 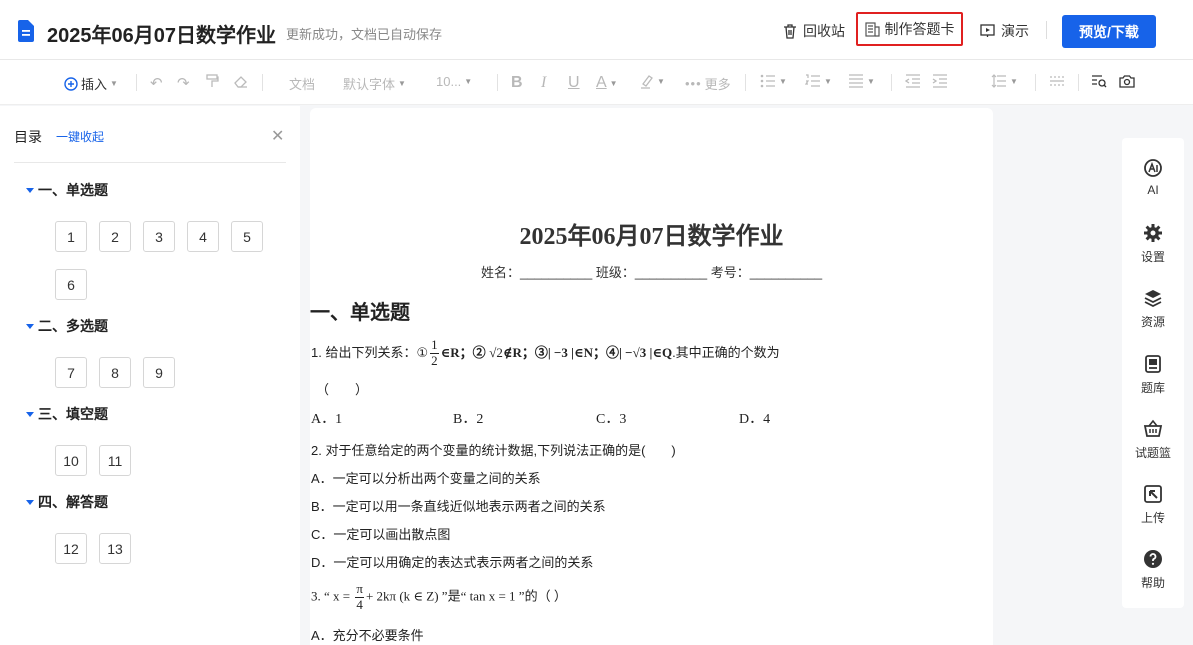 What do you see at coordinates (212, 81) in the screenshot?
I see `format-painter-button` at bounding box center [212, 81].